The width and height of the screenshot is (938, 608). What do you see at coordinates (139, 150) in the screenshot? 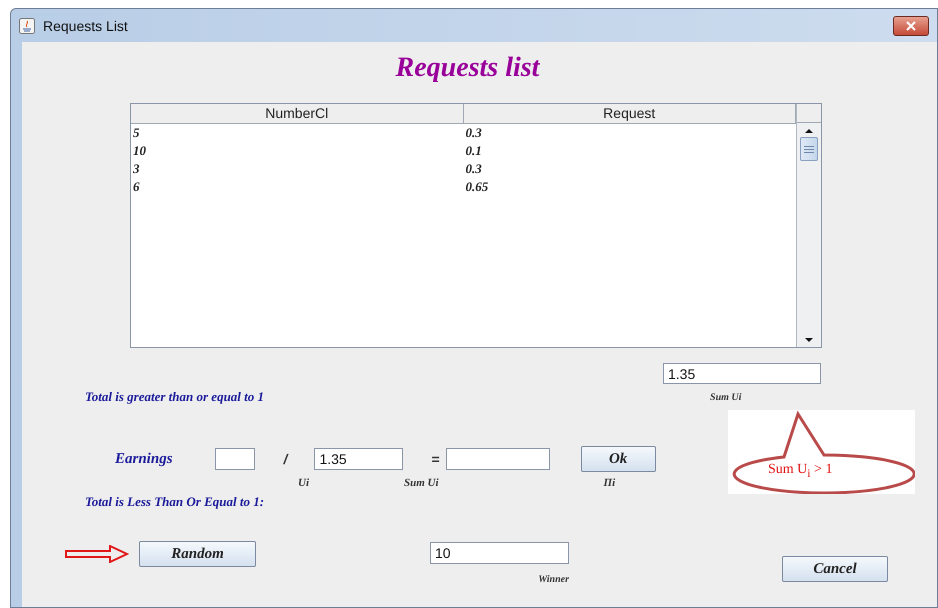
I see `table-cell: 10` at bounding box center [139, 150].